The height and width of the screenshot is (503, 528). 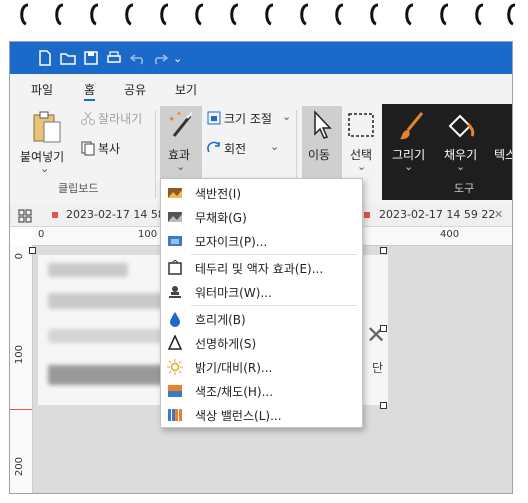 I want to click on effects-dropdown-icon: ⌄, so click(x=181, y=166).